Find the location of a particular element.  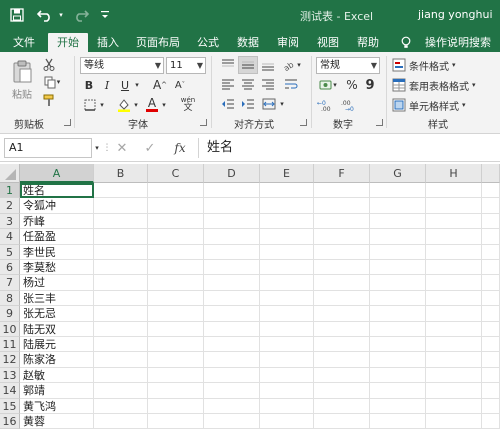

cell-e15 is located at coordinates (287, 406).